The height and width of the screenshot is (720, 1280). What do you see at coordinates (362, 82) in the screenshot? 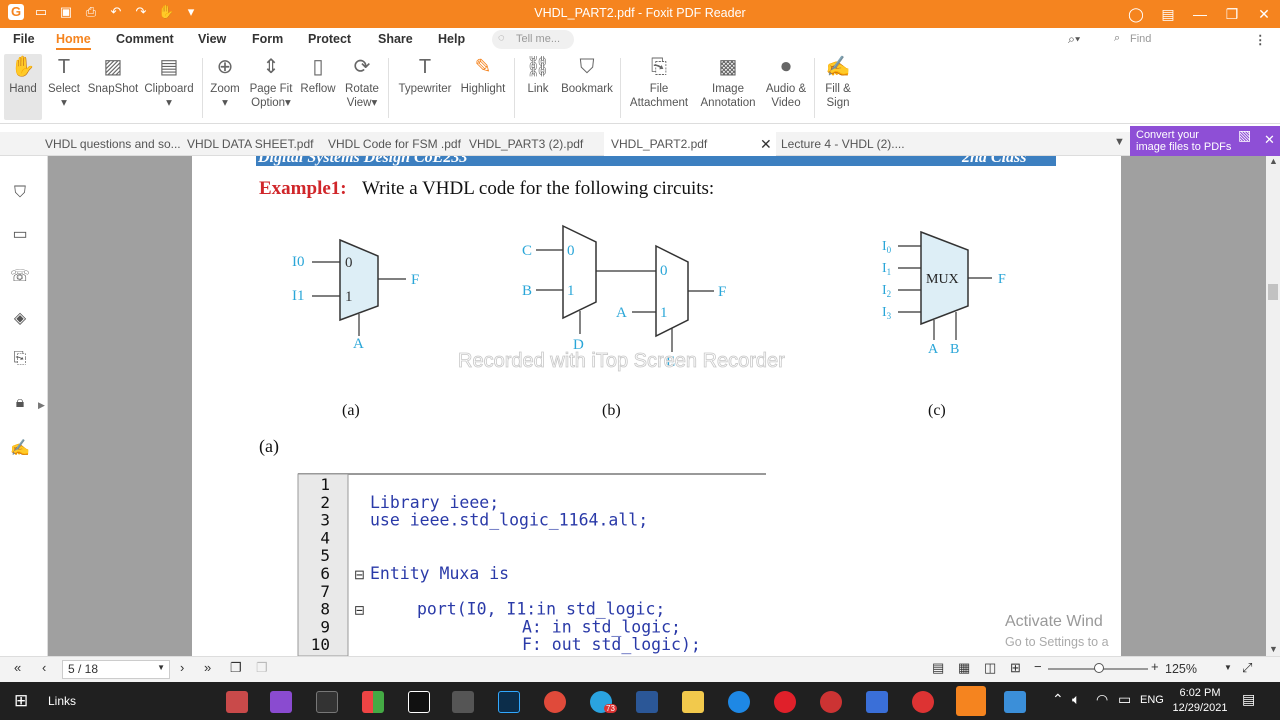
I see `rotate-view-button: ⟳ Rotate View▾` at bounding box center [362, 82].